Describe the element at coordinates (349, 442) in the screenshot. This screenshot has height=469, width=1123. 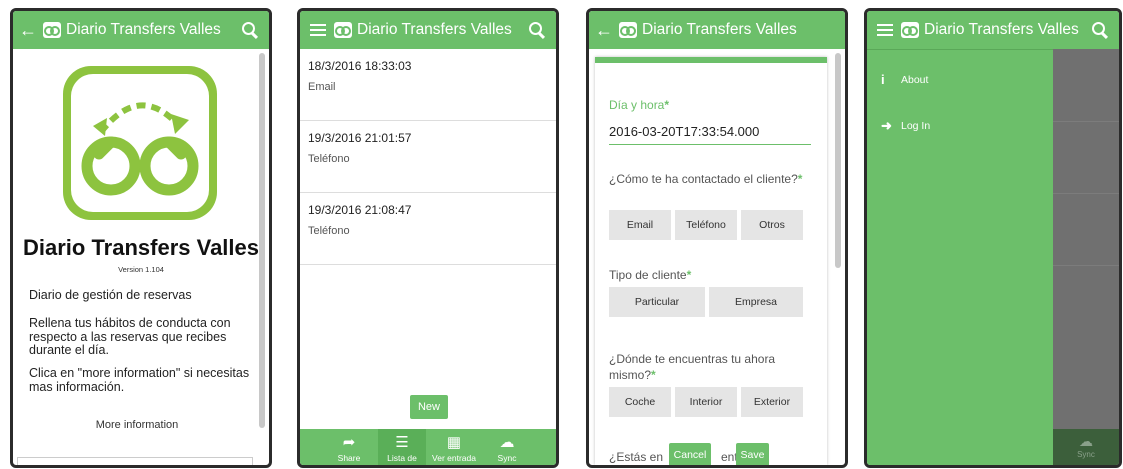
I see `share-icon: ➦` at that location.